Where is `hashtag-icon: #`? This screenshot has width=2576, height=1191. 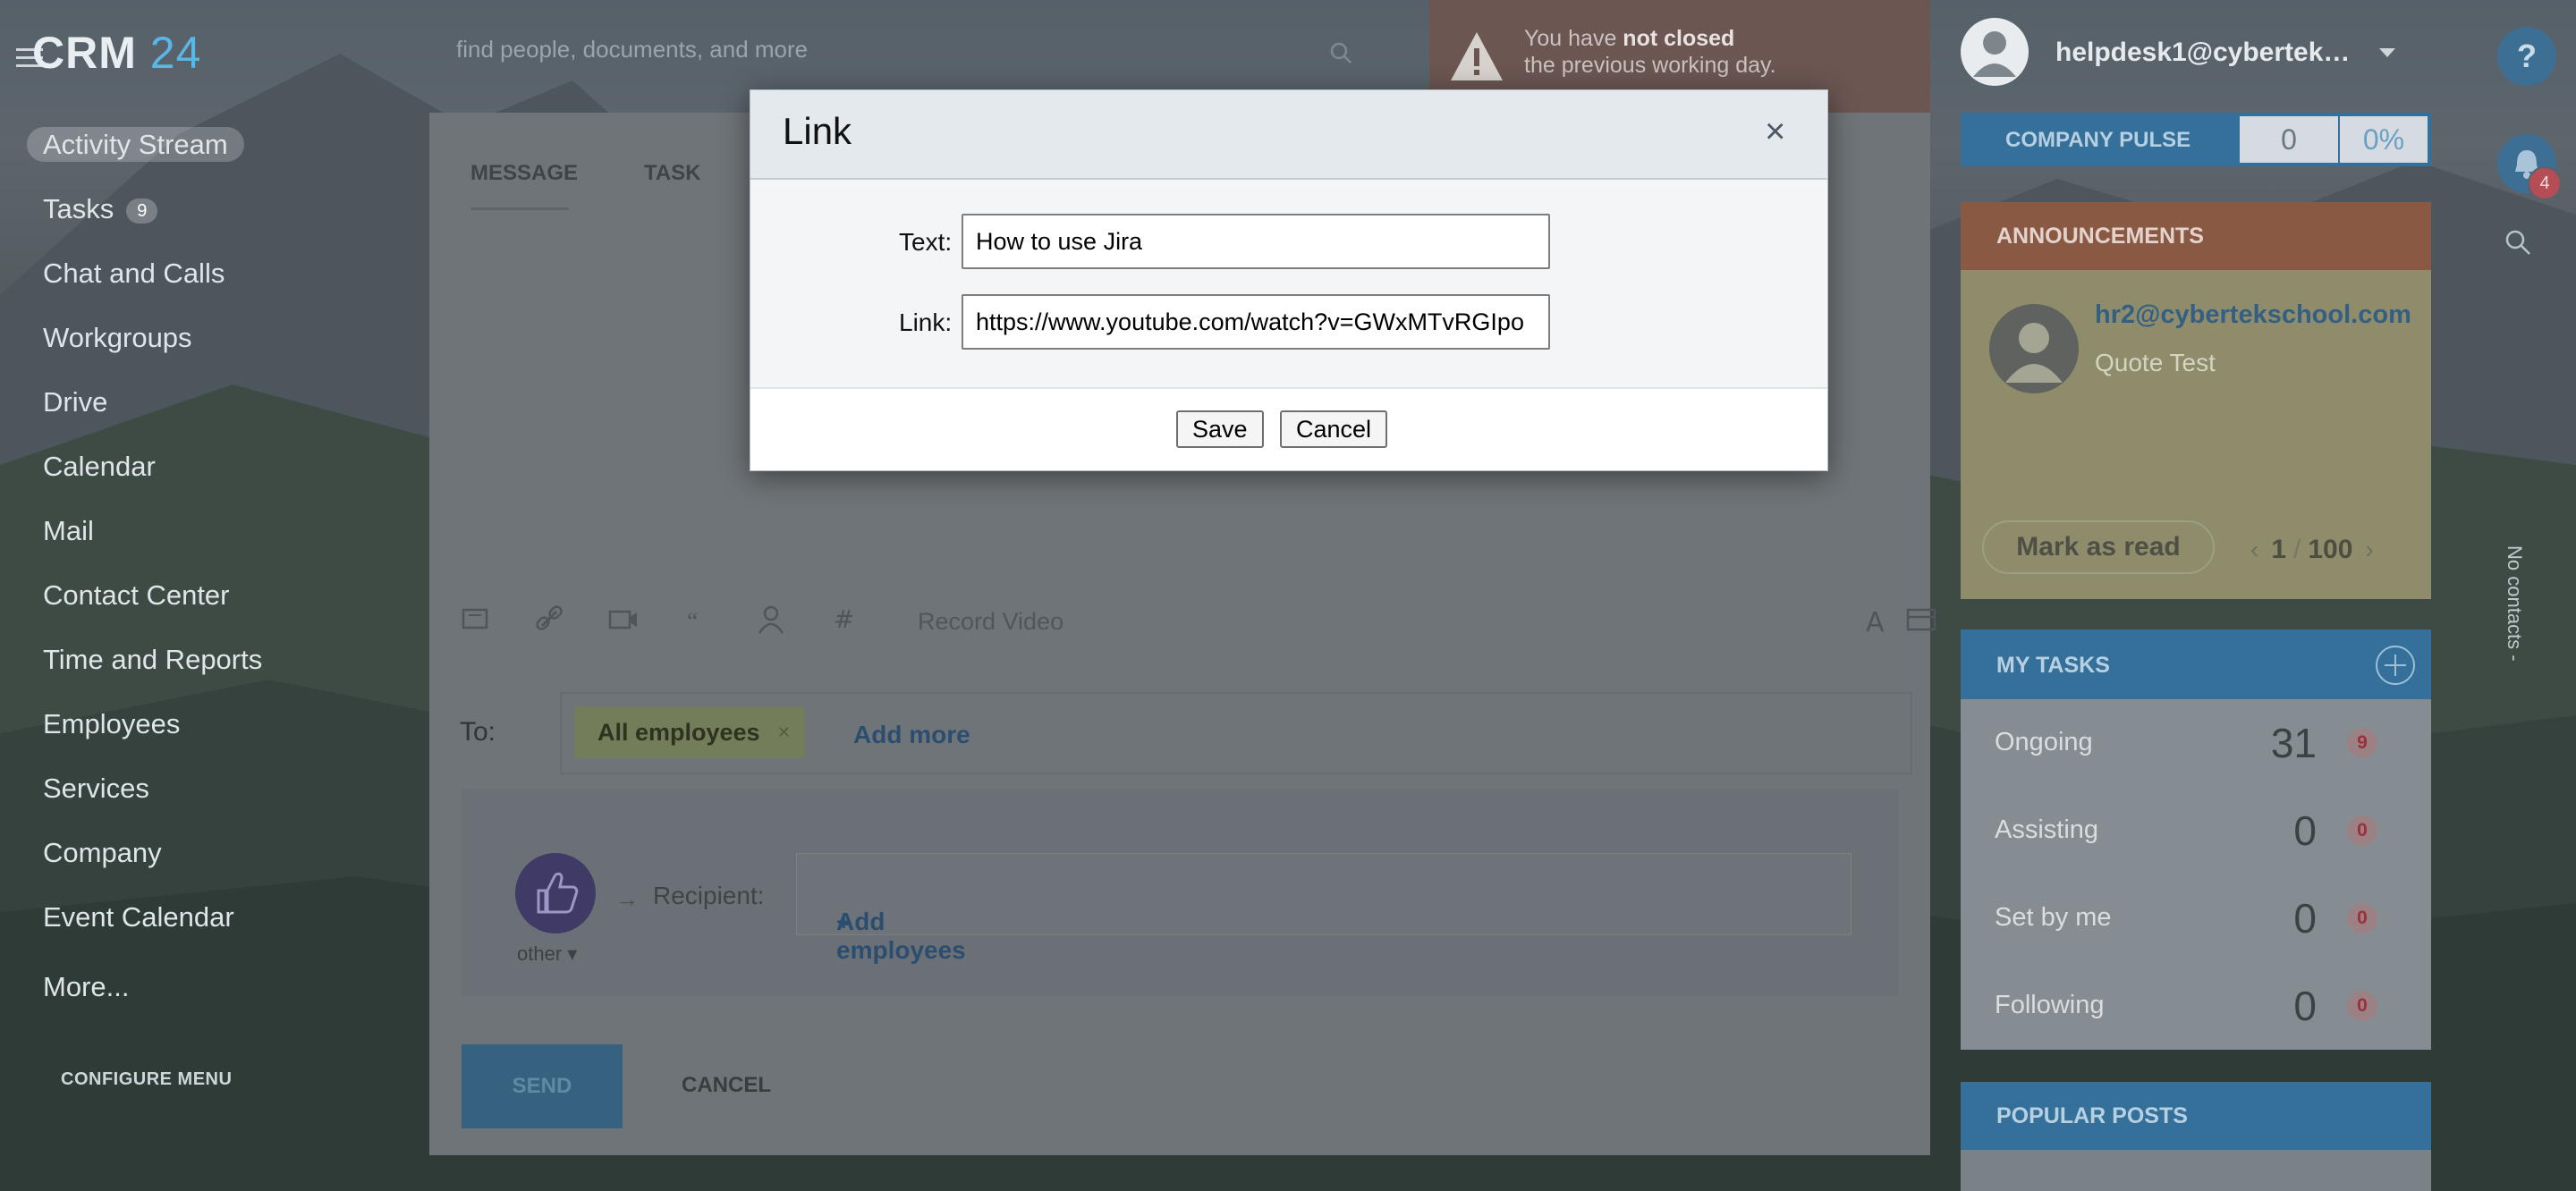
hashtag-icon: # is located at coordinates (844, 619).